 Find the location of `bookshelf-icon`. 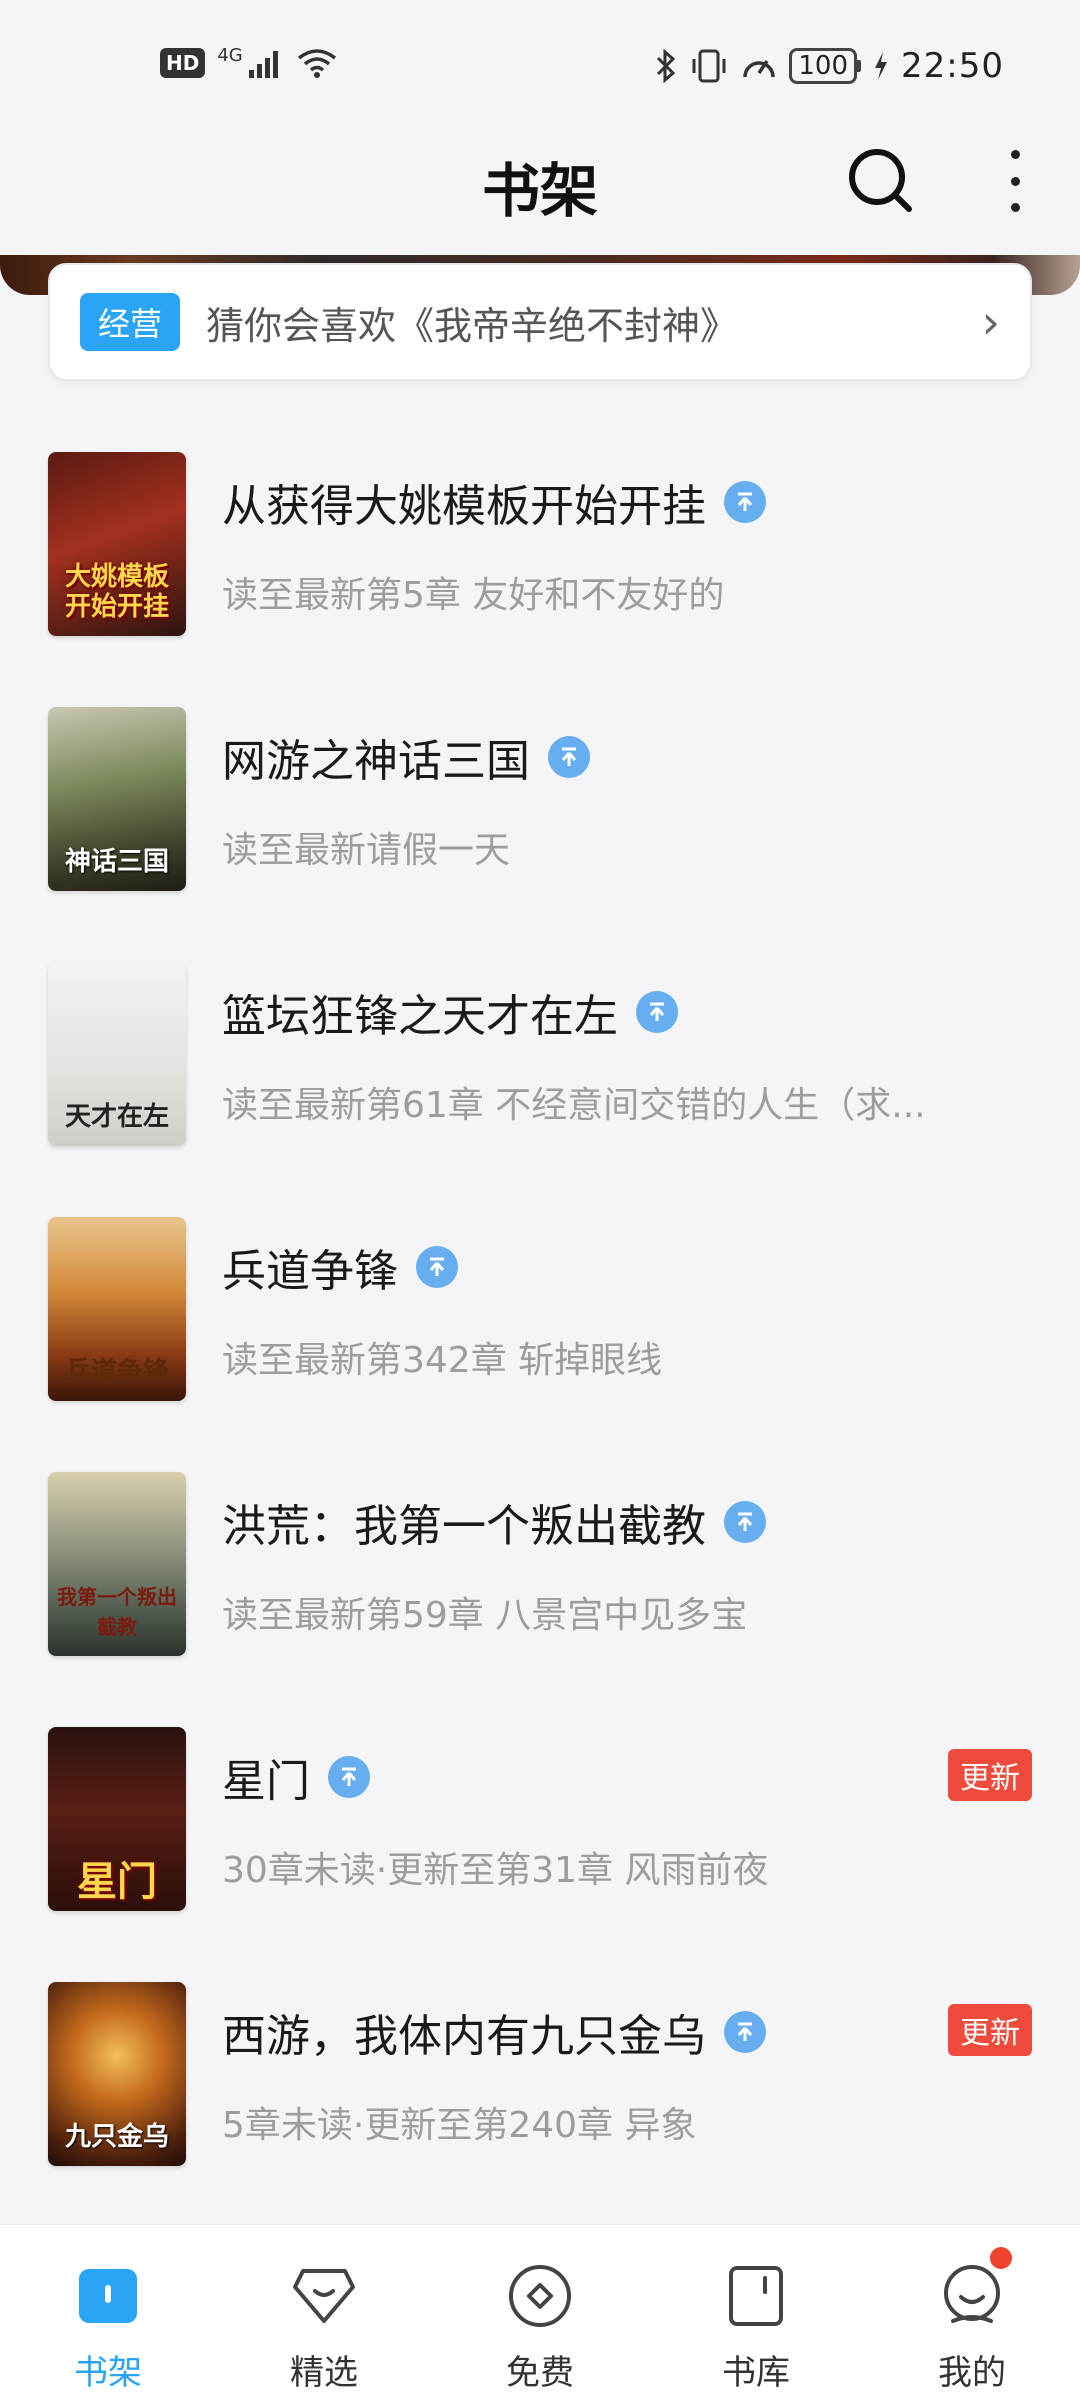

bookshelf-icon is located at coordinates (108, 2296).